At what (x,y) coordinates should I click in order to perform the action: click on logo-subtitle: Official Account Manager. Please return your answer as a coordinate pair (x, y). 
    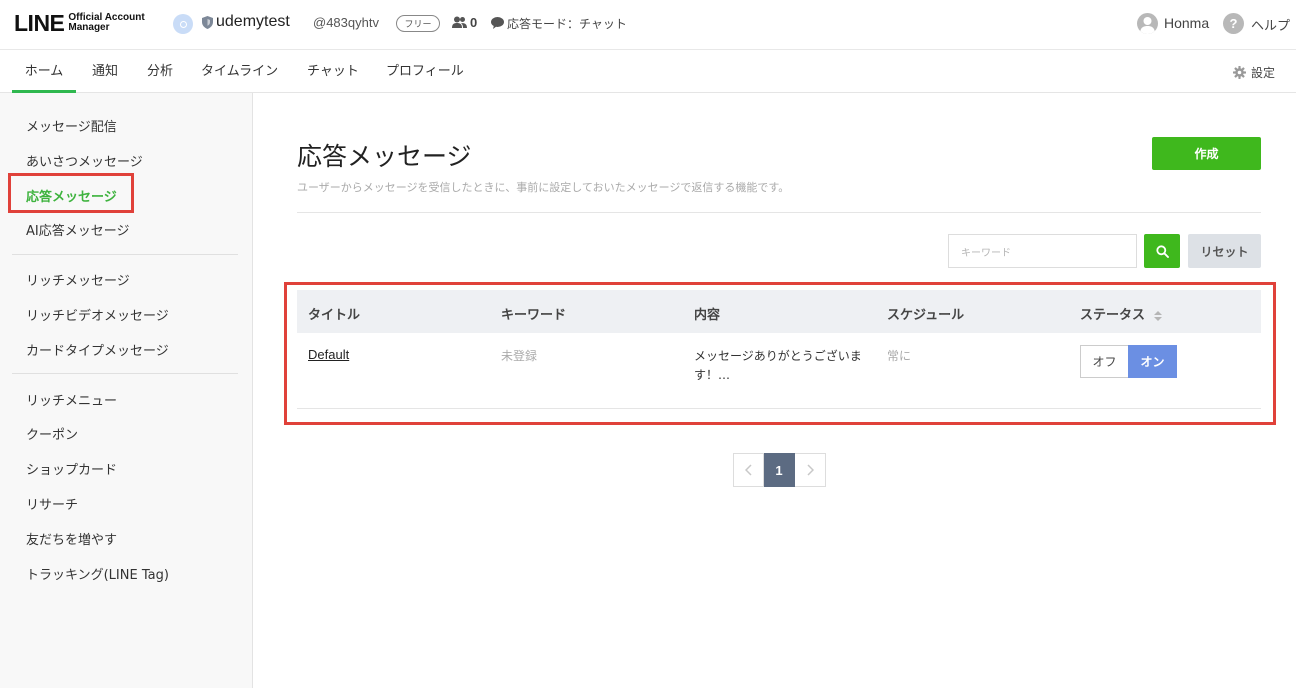
    Looking at the image, I should click on (106, 22).